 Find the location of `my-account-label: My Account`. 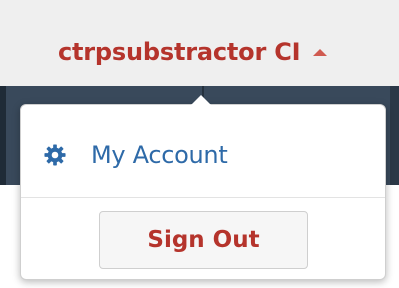

my-account-label: My Account is located at coordinates (159, 155).